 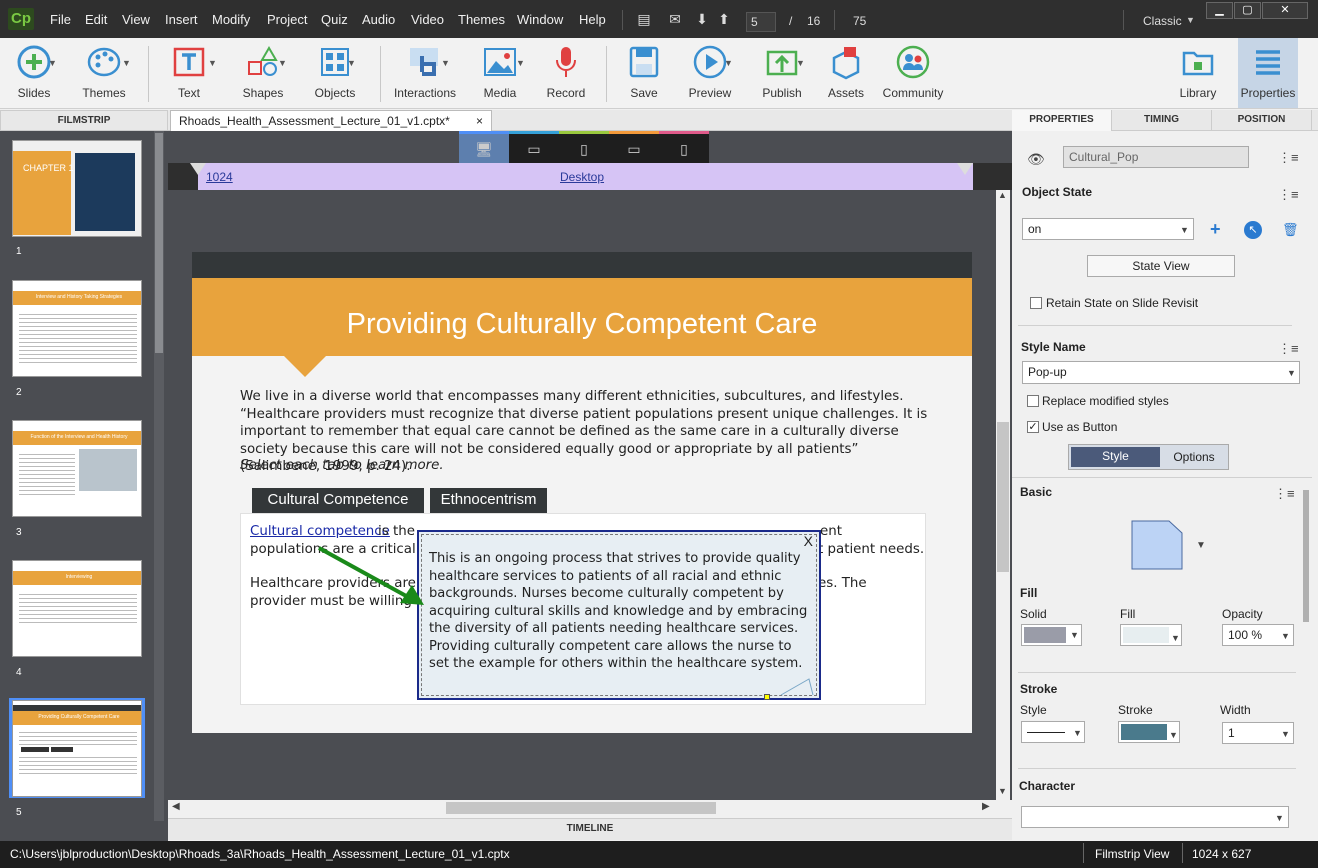 What do you see at coordinates (644, 73) in the screenshot?
I see `save-button: Save` at bounding box center [644, 73].